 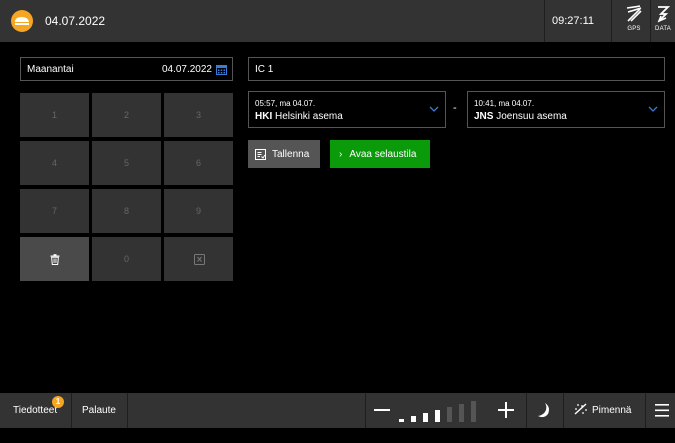 I want to click on news-button: Tiedotteet, so click(x=35, y=410).